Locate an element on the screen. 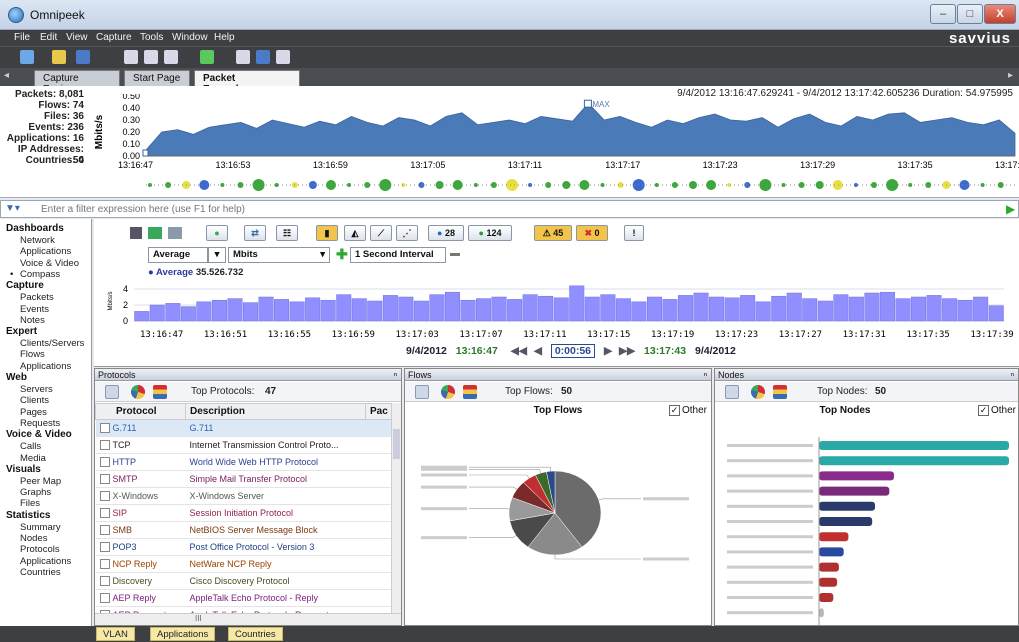 Image resolution: width=1019 pixels, height=642 pixels. bottom-tab-vlan: VLAN is located at coordinates (115, 634).